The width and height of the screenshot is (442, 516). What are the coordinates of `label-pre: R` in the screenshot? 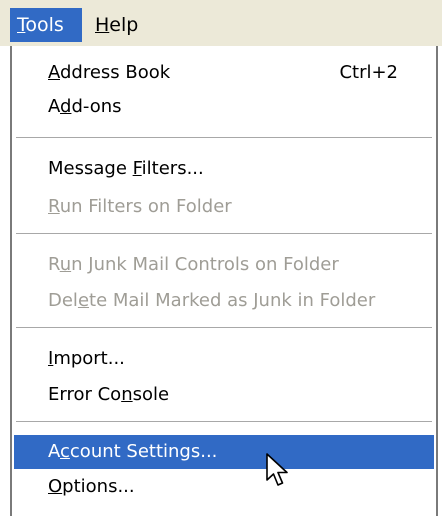 It's located at (54, 264).